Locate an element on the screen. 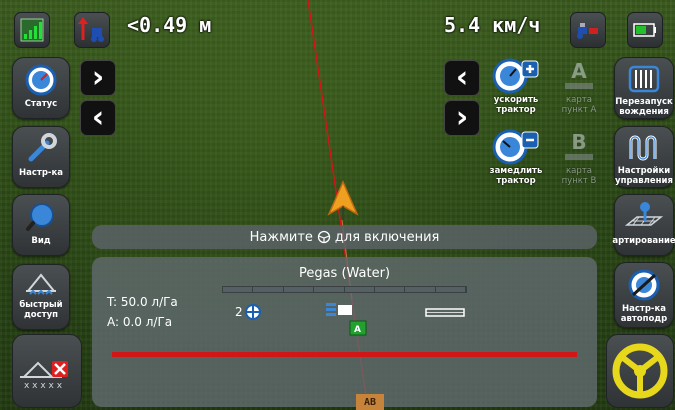 The height and width of the screenshot is (410, 675). point-a-label: карта пункт А is located at coordinates (579, 105).